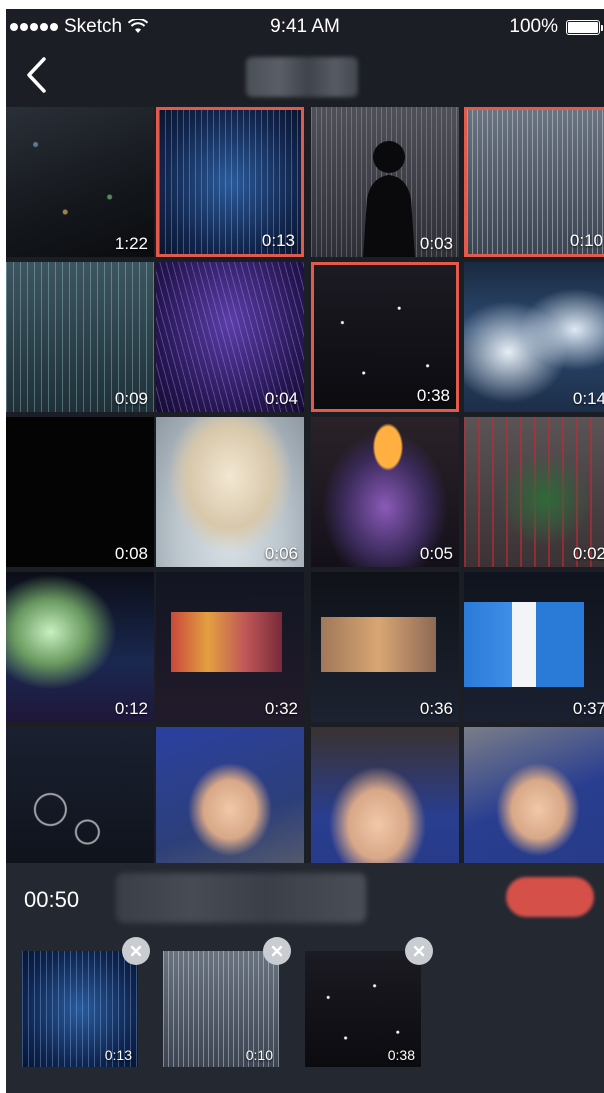 The image size is (604, 1093). I want to click on video-duration: 0:03, so click(436, 243).